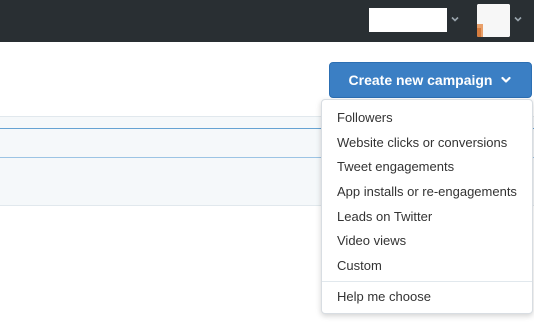 The height and width of the screenshot is (334, 534). What do you see at coordinates (384, 217) in the screenshot?
I see `menu-item-leads: Leads on Twitter` at bounding box center [384, 217].